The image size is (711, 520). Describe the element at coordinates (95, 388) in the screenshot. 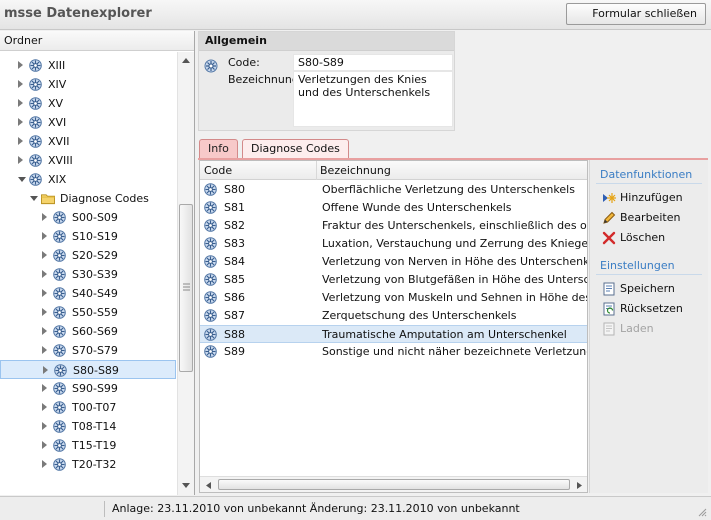

I see `tree-item-label: S90-S99` at that location.